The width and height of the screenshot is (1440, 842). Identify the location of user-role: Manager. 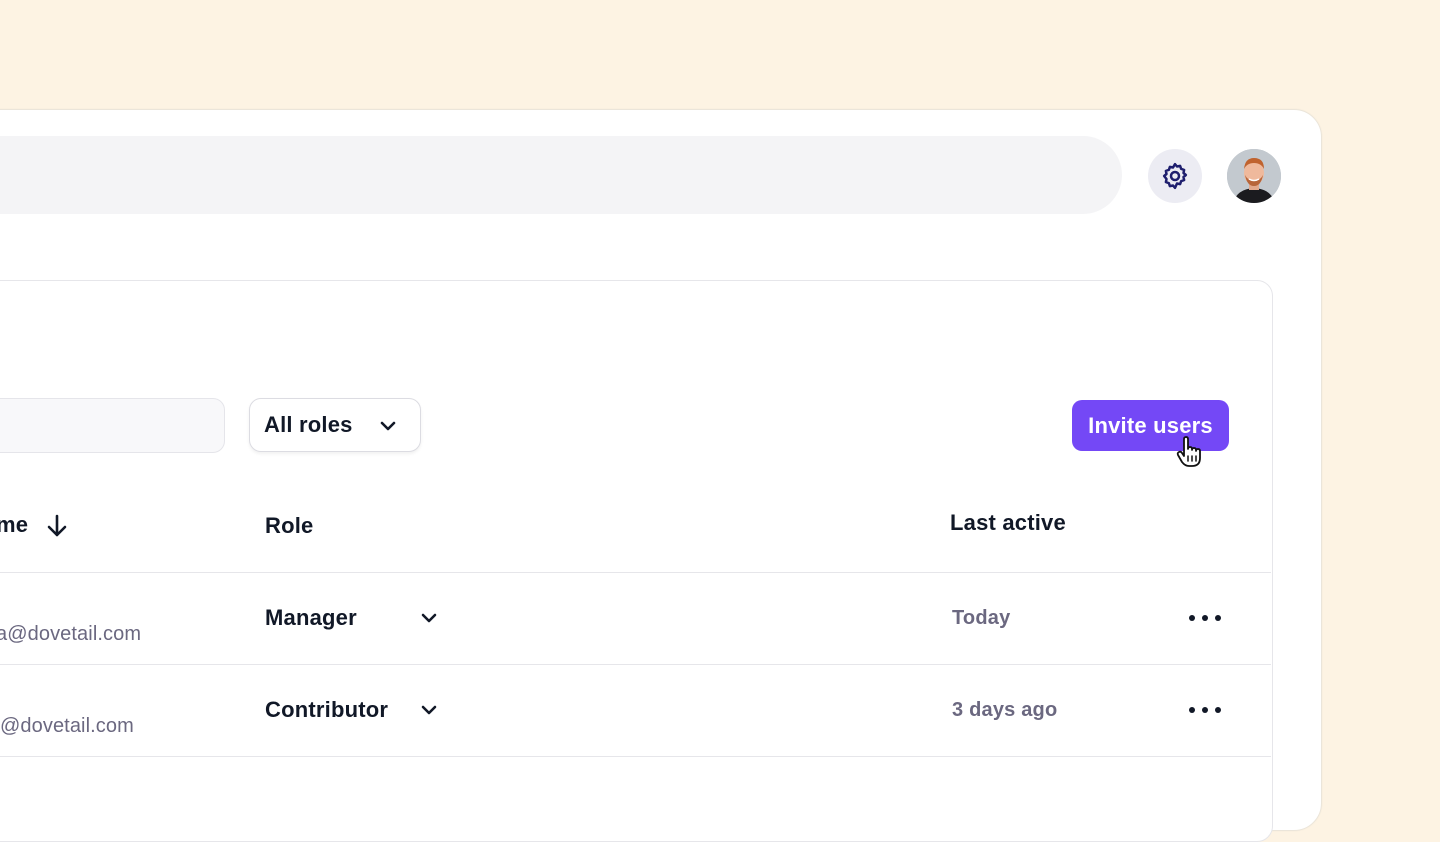
(311, 617).